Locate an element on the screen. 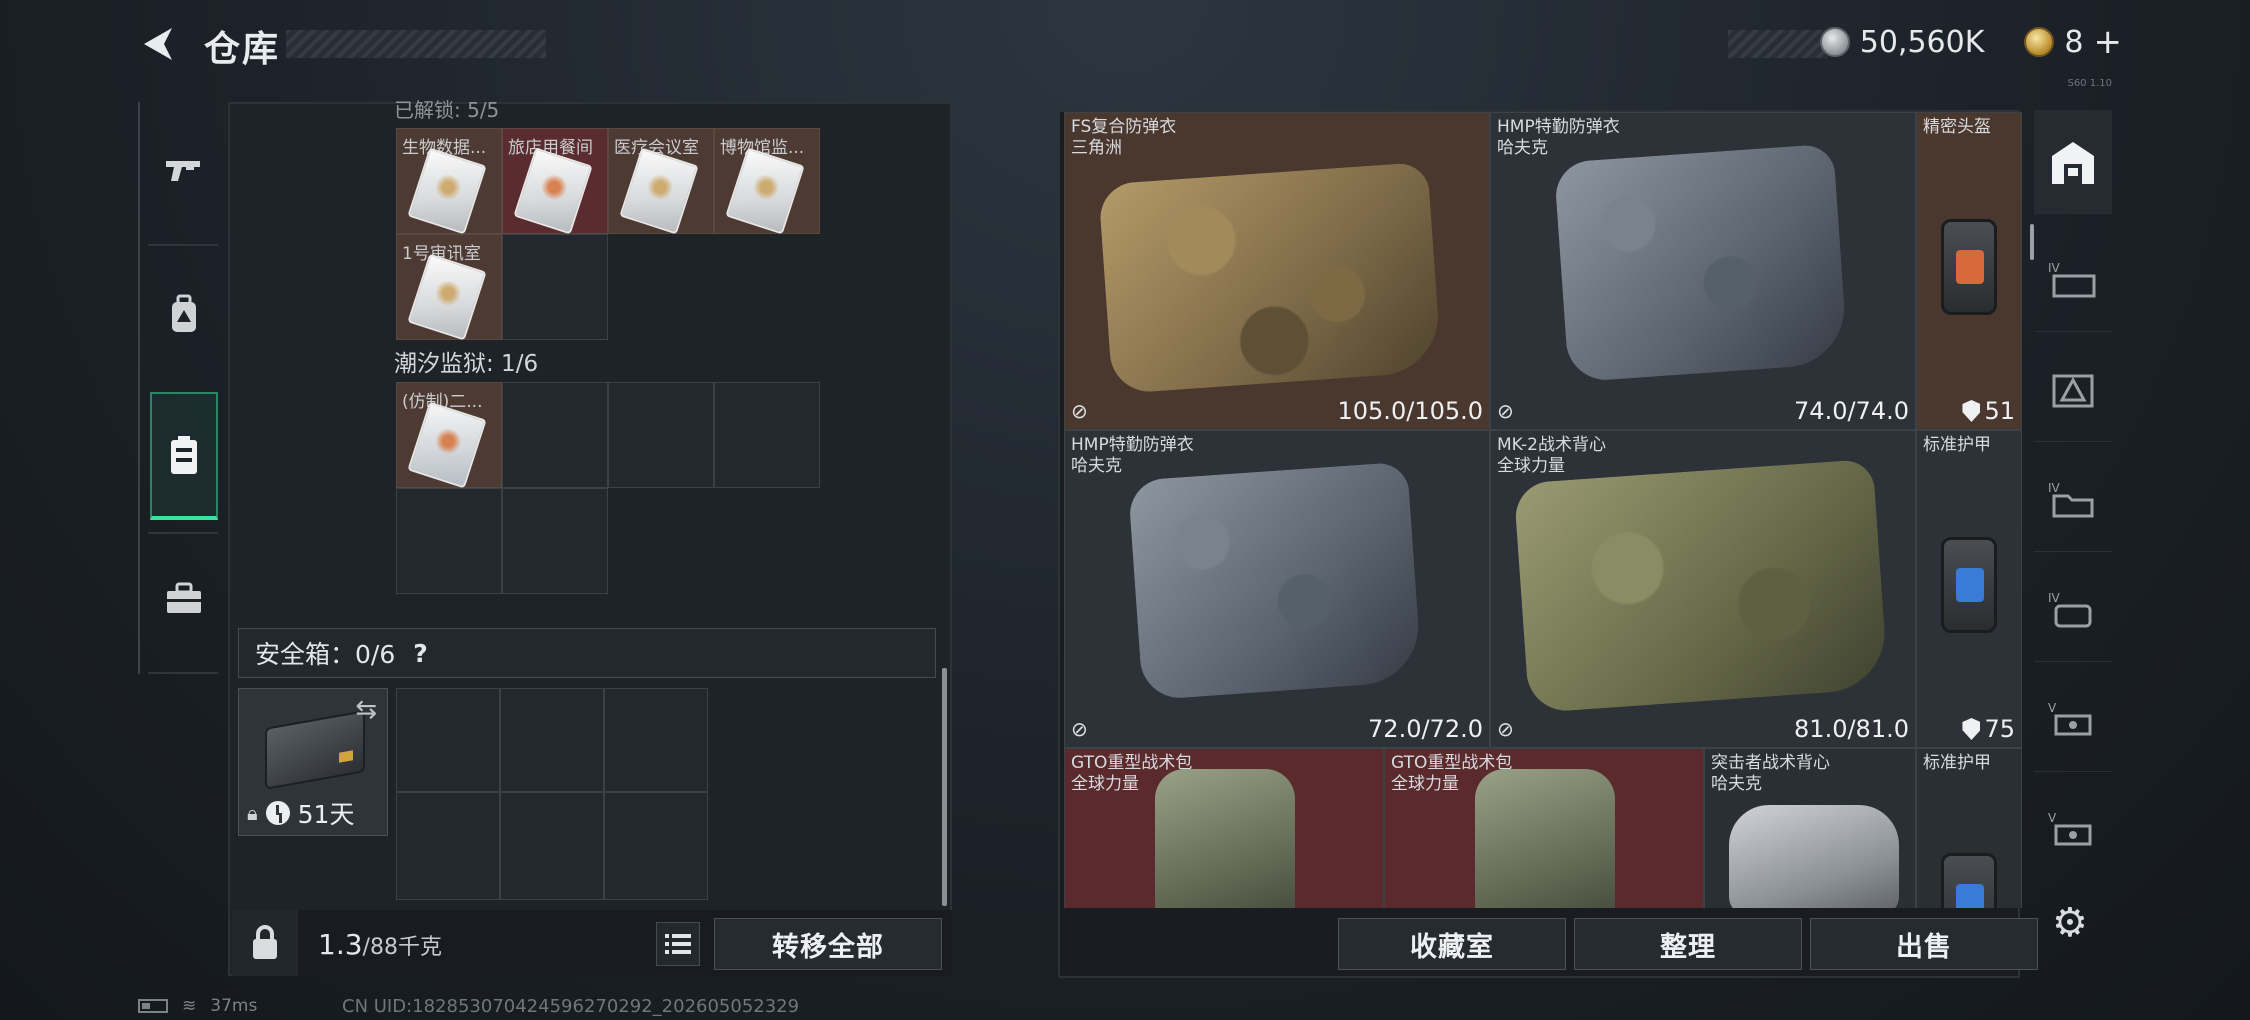  tab-warehouse-6: V is located at coordinates (2073, 830).